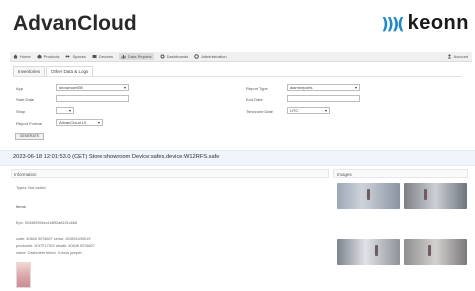 The height and width of the screenshot is (291, 475). What do you see at coordinates (25, 99) in the screenshot?
I see `start-date-label: Start Date` at bounding box center [25, 99].